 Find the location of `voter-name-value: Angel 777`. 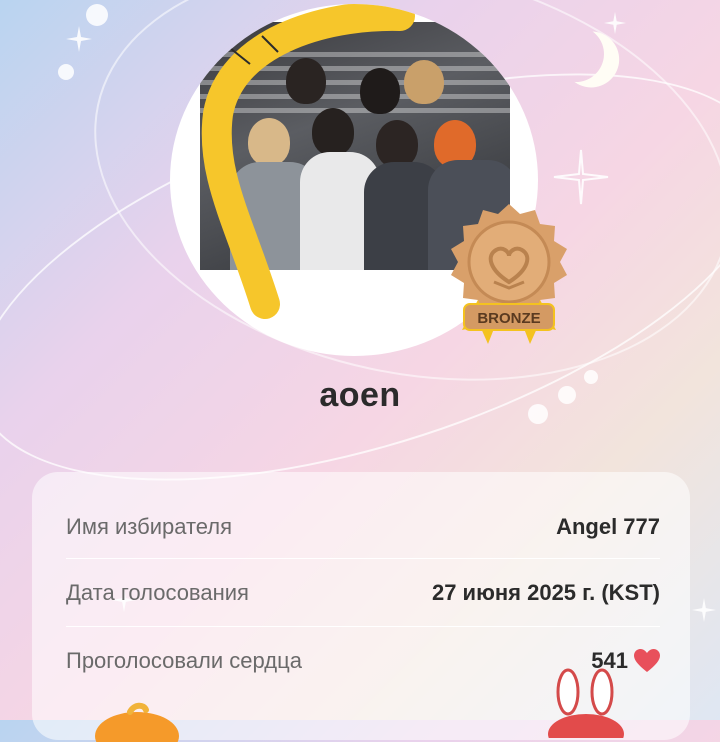

voter-name-value: Angel 777 is located at coordinates (608, 526).